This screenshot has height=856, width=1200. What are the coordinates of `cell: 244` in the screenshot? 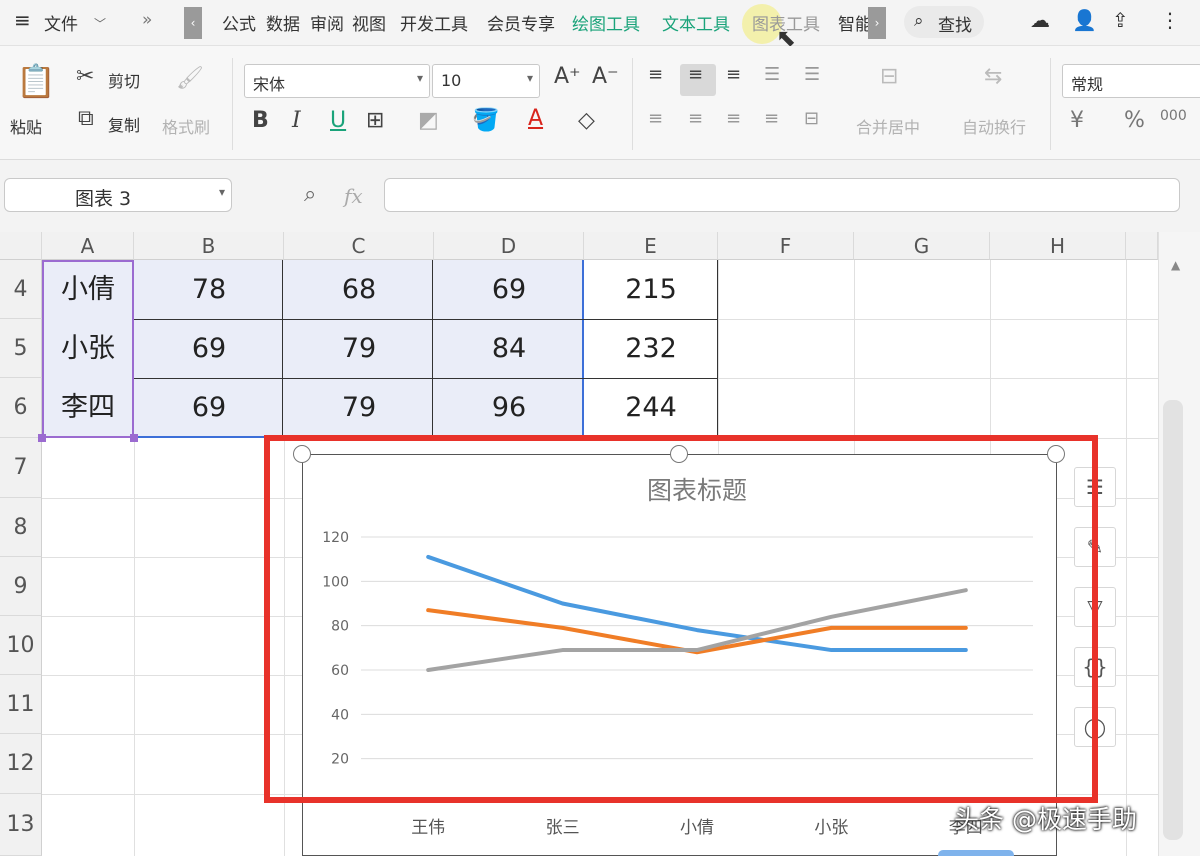 It's located at (651, 408).